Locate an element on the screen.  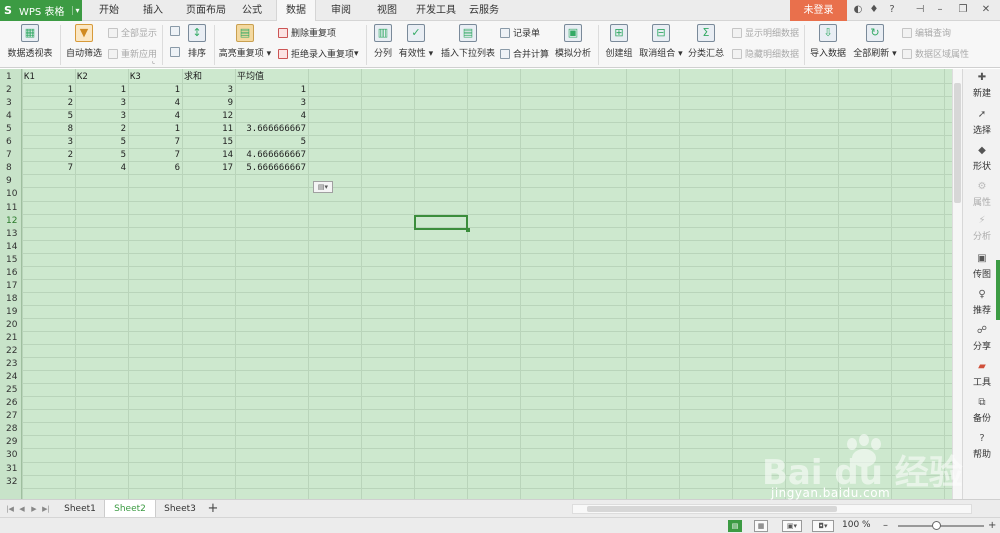
row-number: 5 is located at coordinates (11, 129).